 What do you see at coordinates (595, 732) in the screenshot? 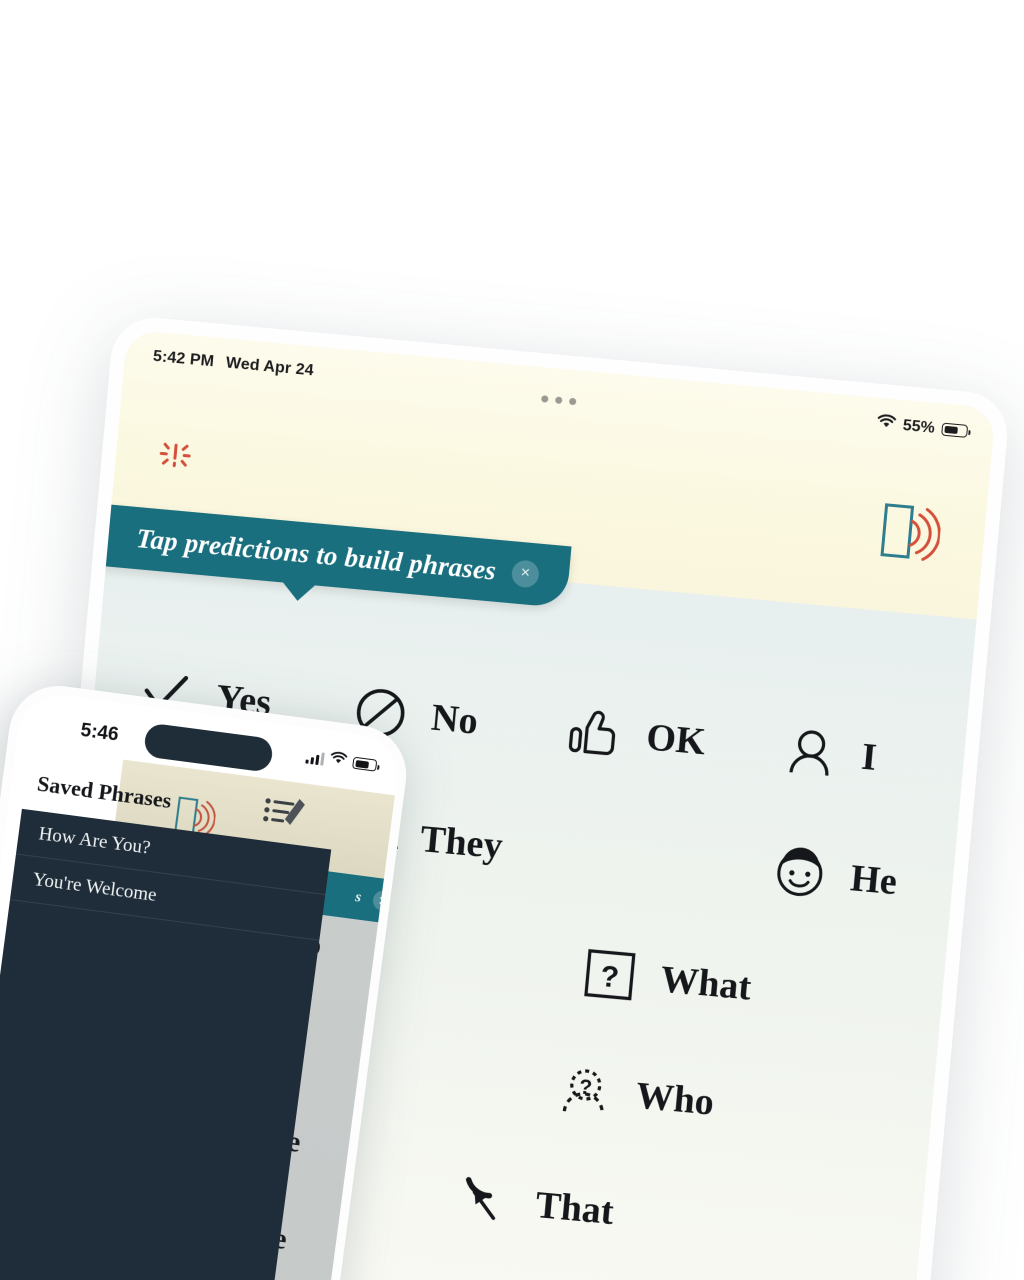
I see `thumbs-up-icon` at bounding box center [595, 732].